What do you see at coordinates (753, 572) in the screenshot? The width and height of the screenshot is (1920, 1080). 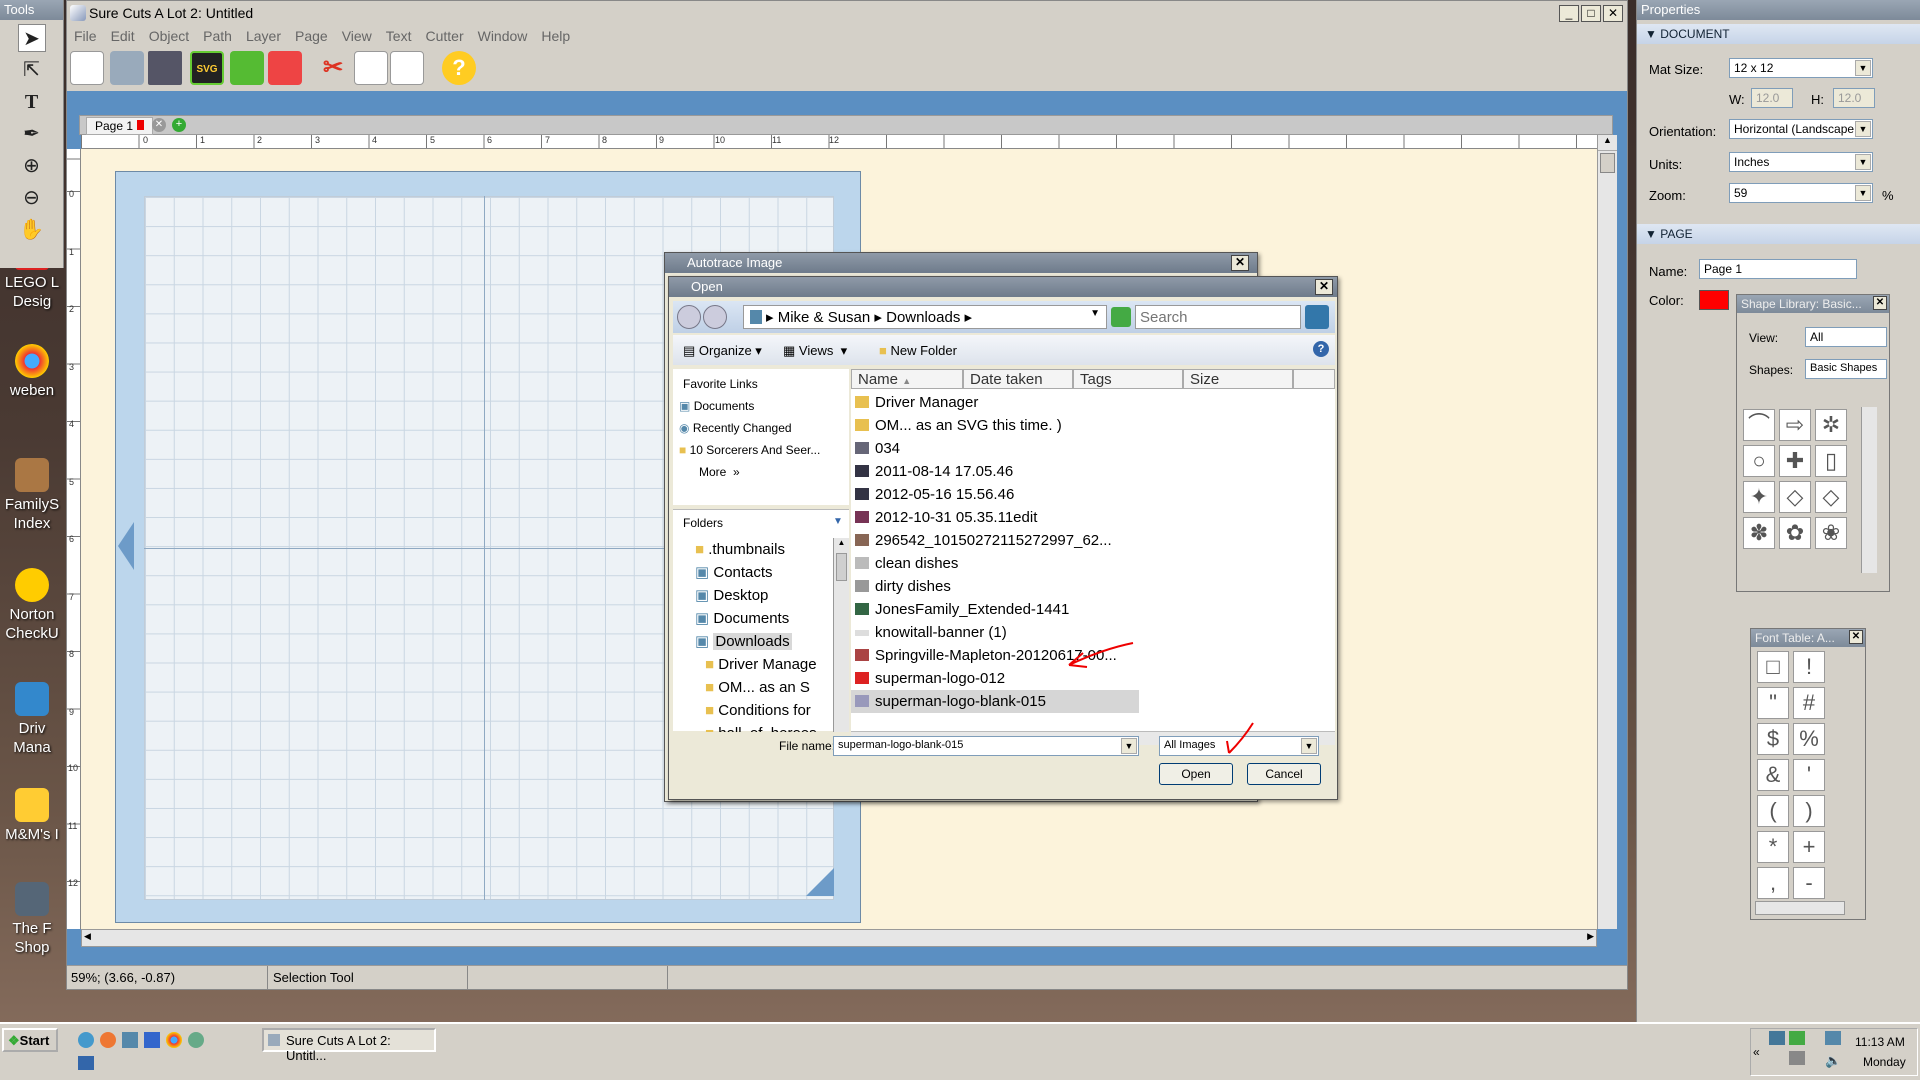 I see `tree-item-contacts: ▣ Contacts` at bounding box center [753, 572].